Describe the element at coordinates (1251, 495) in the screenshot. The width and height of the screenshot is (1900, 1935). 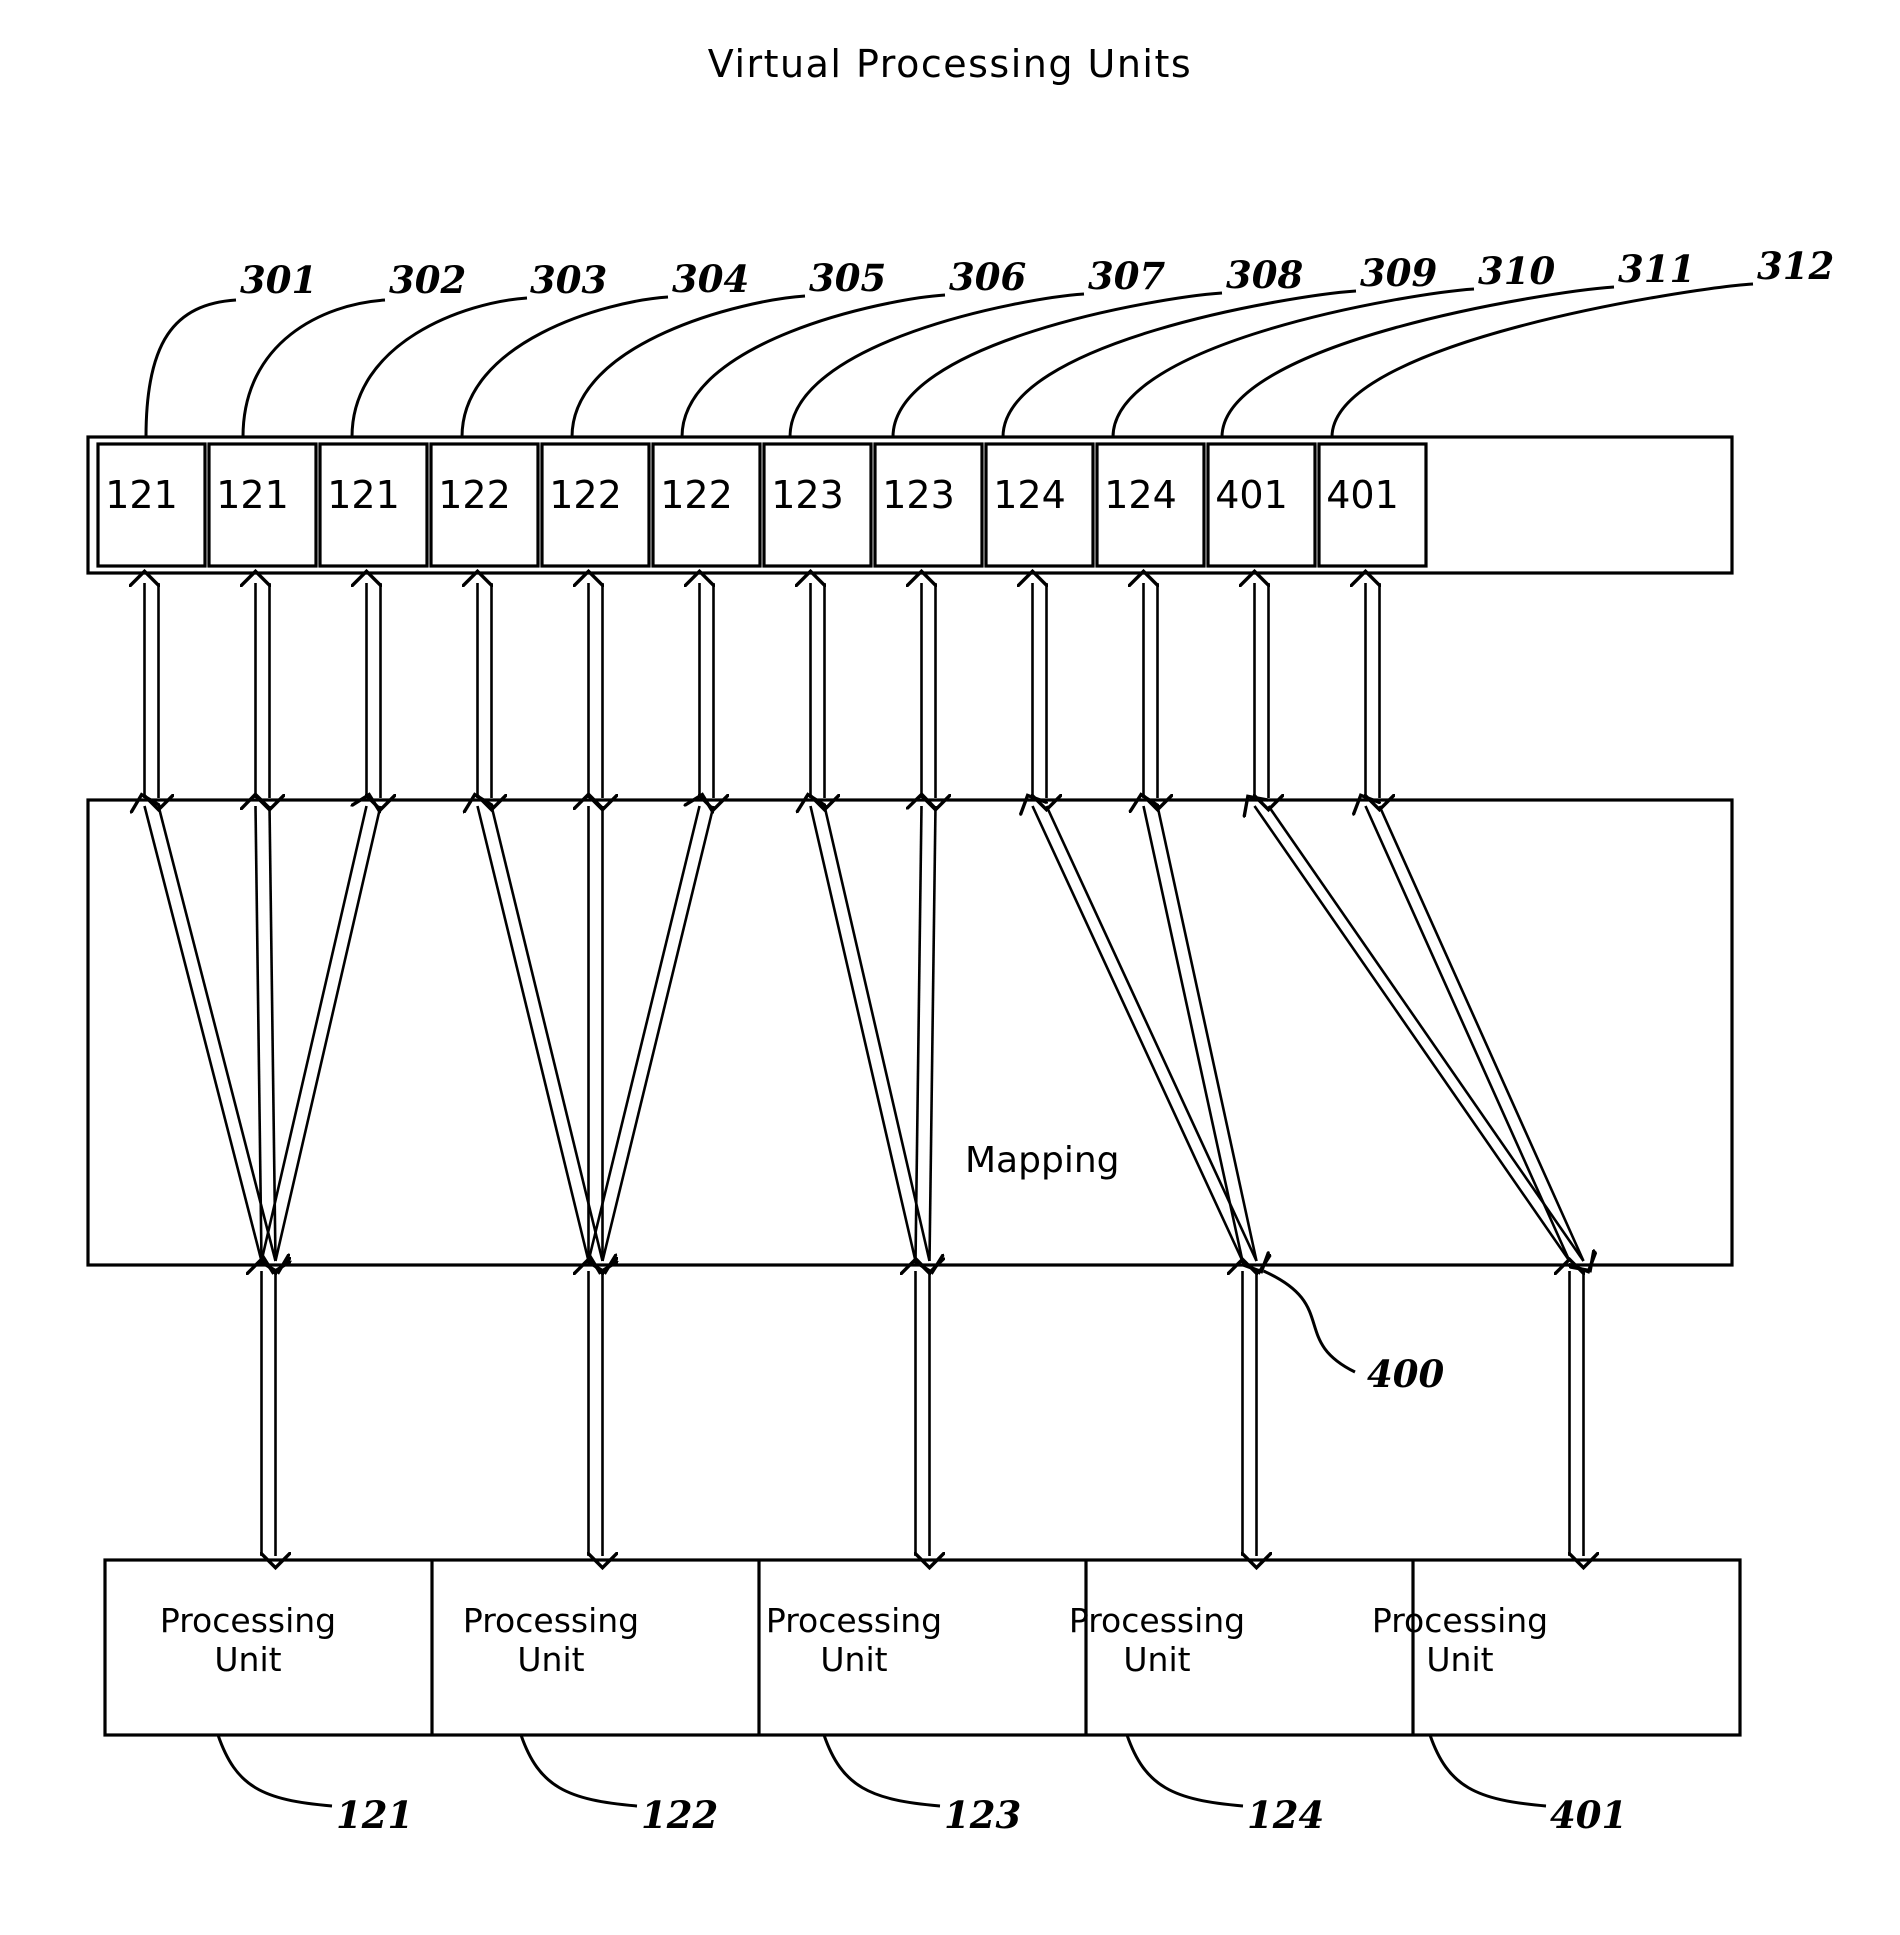
I see `virtual-unit-value-11: 401` at that location.